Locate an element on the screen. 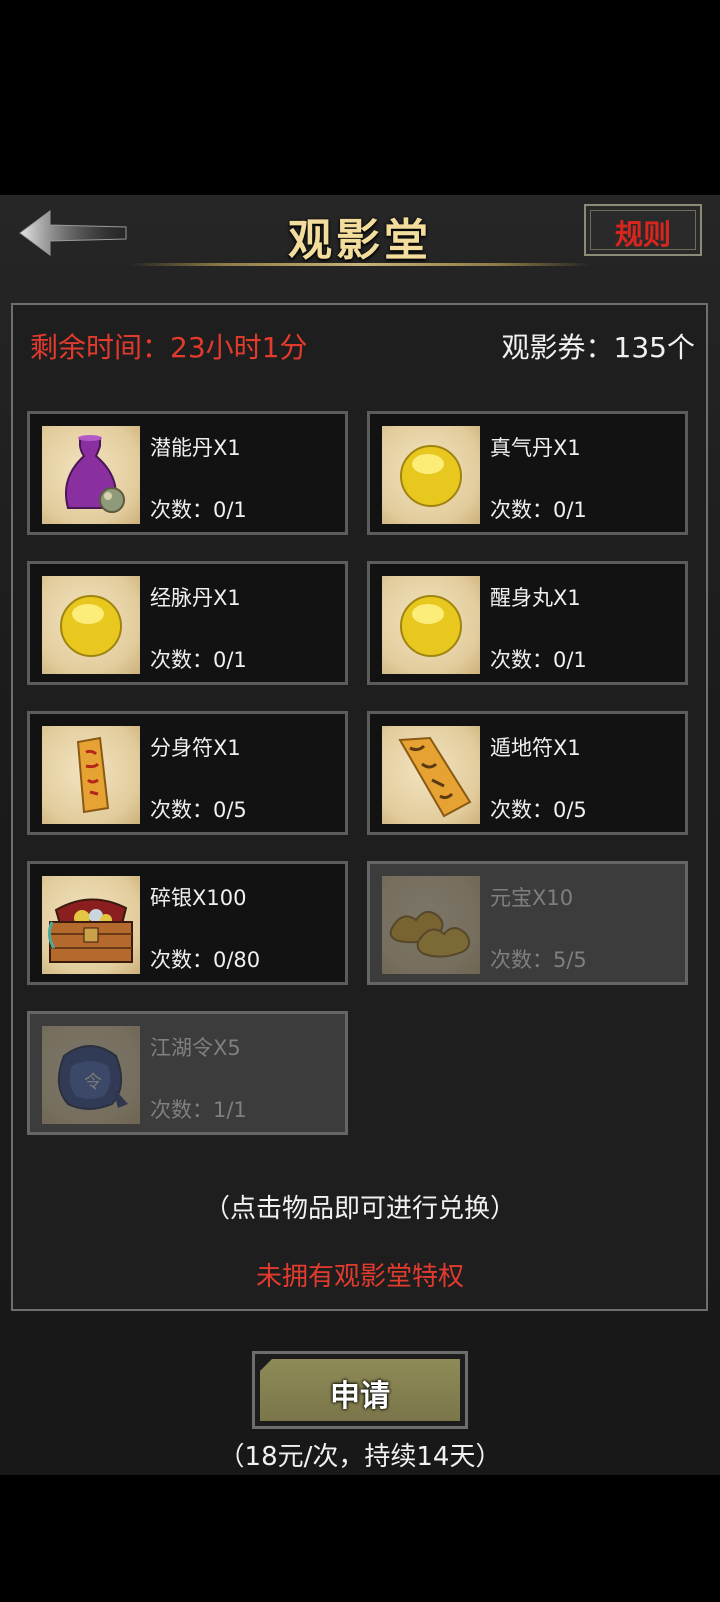 The height and width of the screenshot is (1602, 720). item-name: 经脉丹X1 is located at coordinates (195, 598).